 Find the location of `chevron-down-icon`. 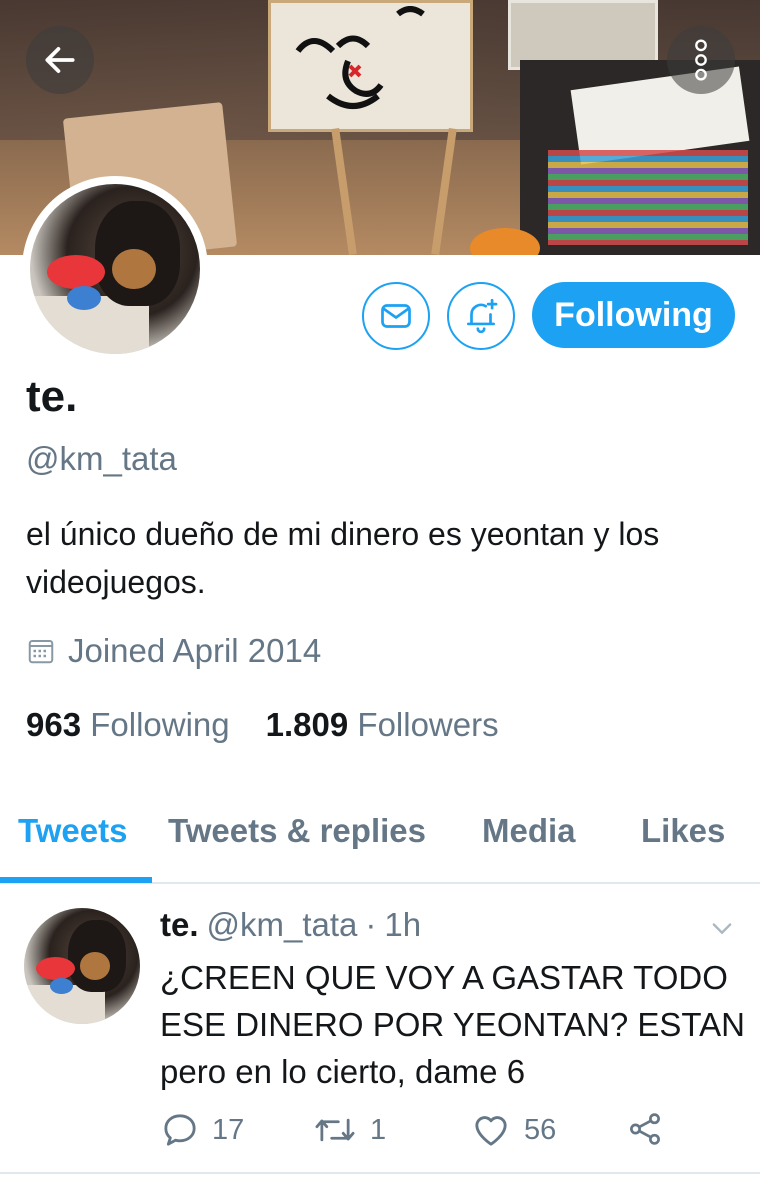

chevron-down-icon is located at coordinates (722, 929).